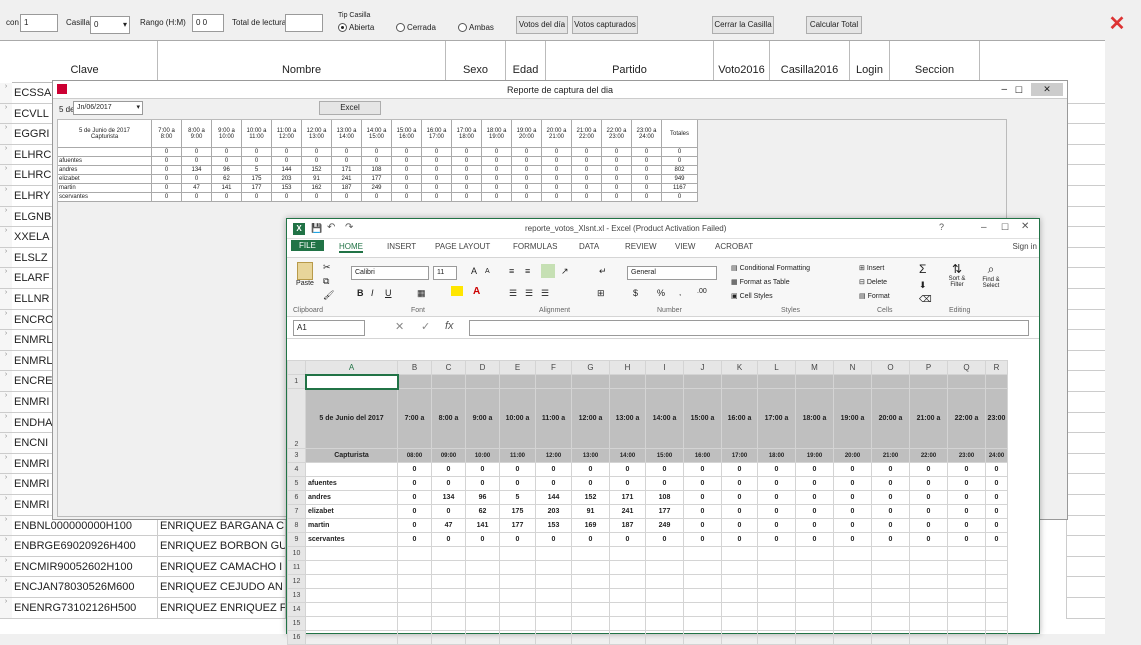  I want to click on total-input, so click(304, 23).